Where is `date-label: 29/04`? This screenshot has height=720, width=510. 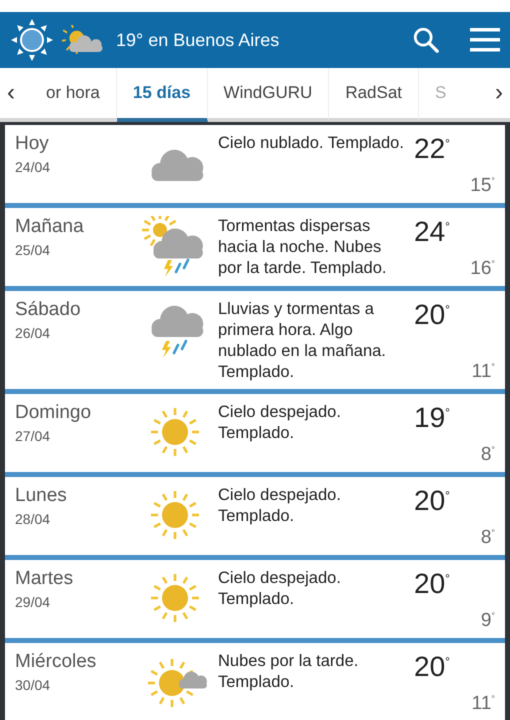 date-label: 29/04 is located at coordinates (33, 602).